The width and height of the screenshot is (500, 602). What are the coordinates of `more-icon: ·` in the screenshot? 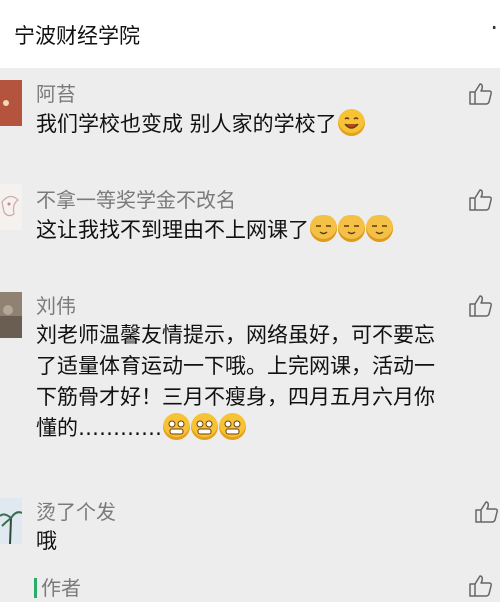 It's located at (495, 28).